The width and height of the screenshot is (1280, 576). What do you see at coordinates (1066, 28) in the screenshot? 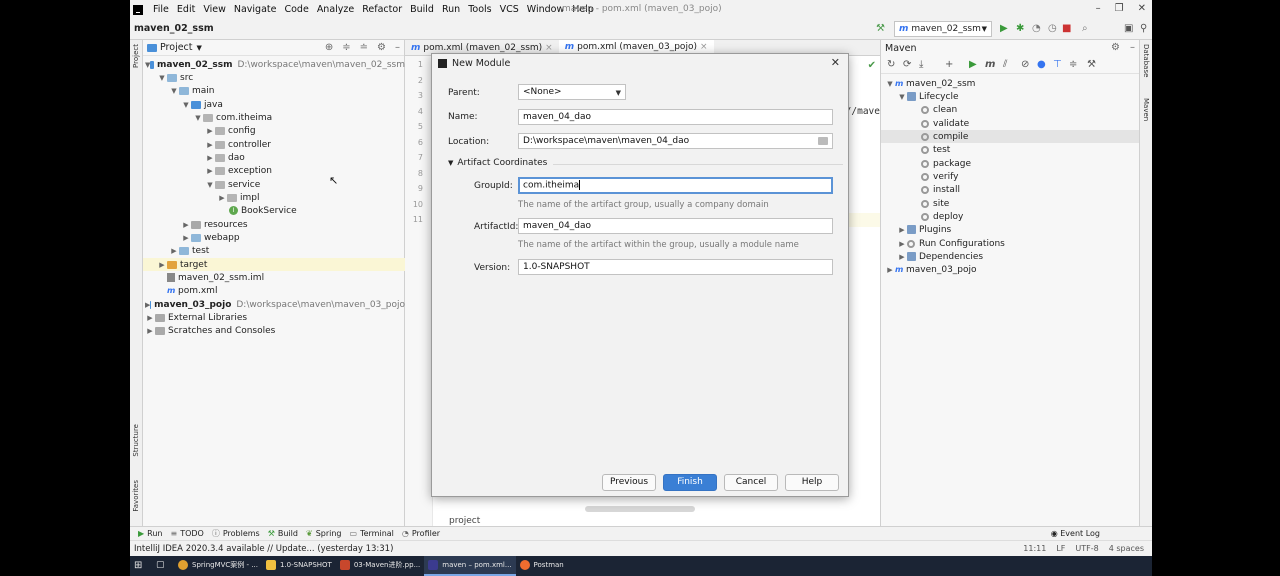
I see `stop-icon: ■` at bounding box center [1066, 28].